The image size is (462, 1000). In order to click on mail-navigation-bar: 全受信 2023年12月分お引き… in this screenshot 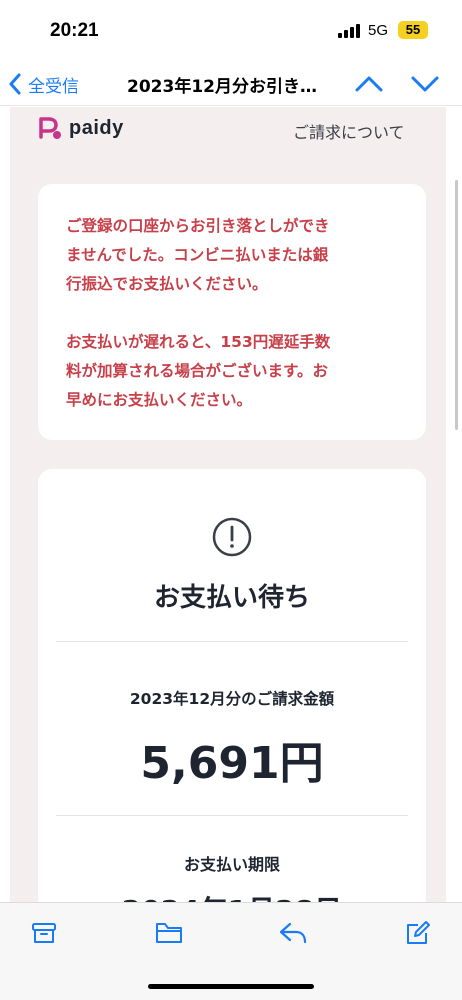, I will do `click(231, 84)`.